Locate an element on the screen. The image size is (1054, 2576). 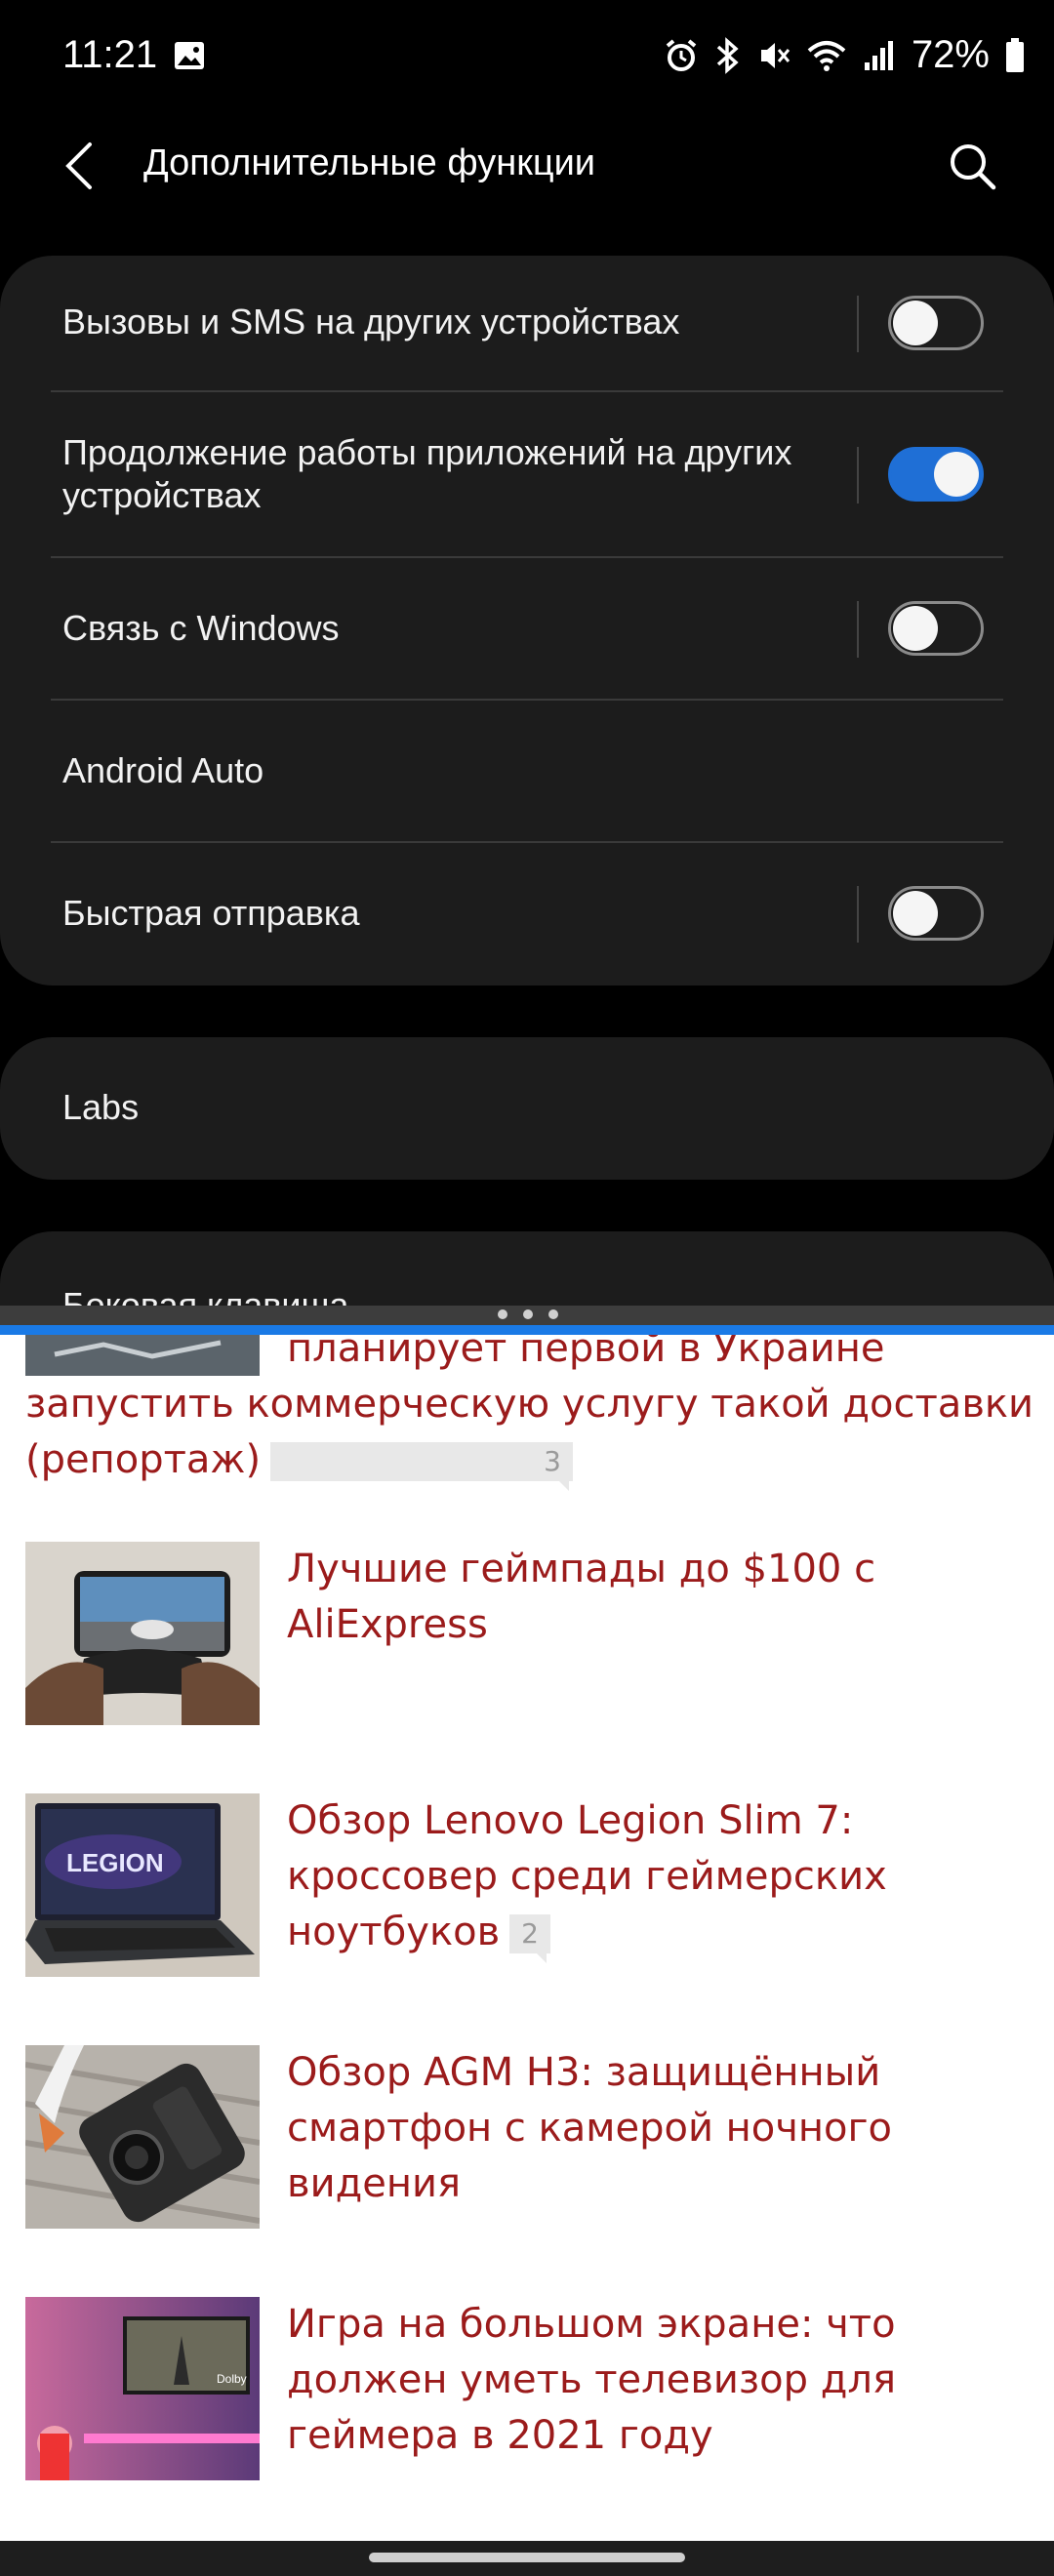
signal-icon is located at coordinates (879, 55).